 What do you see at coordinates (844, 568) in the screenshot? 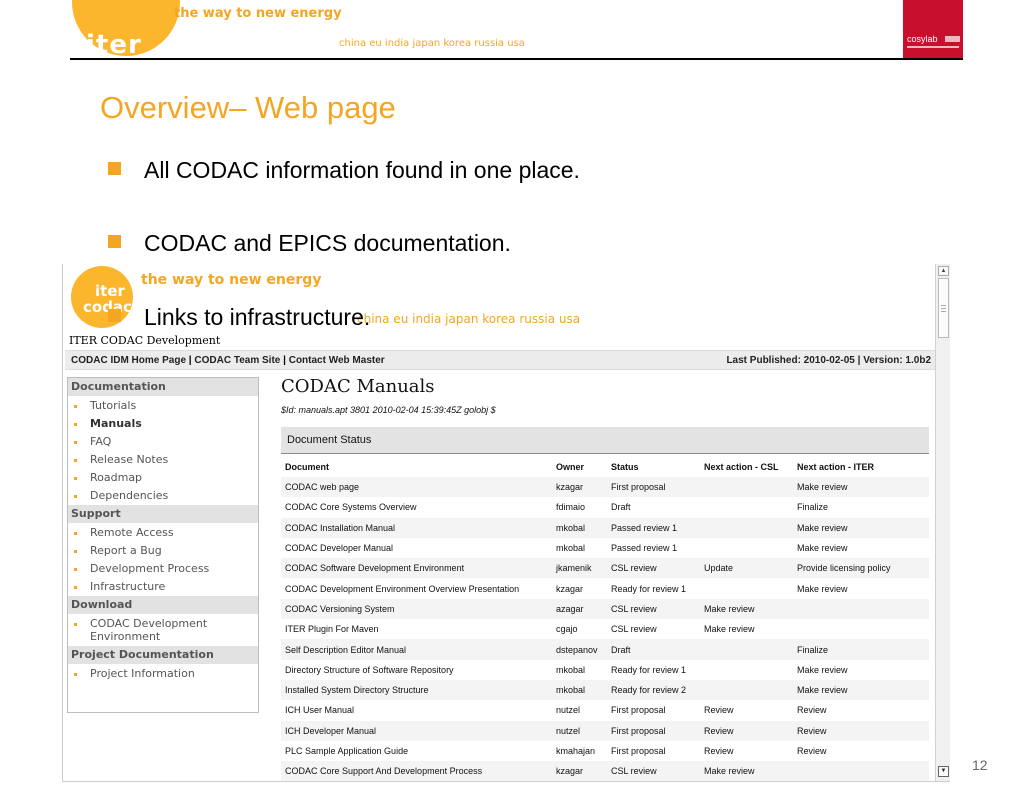
I see `table-cell: Provide licensing policy` at bounding box center [844, 568].